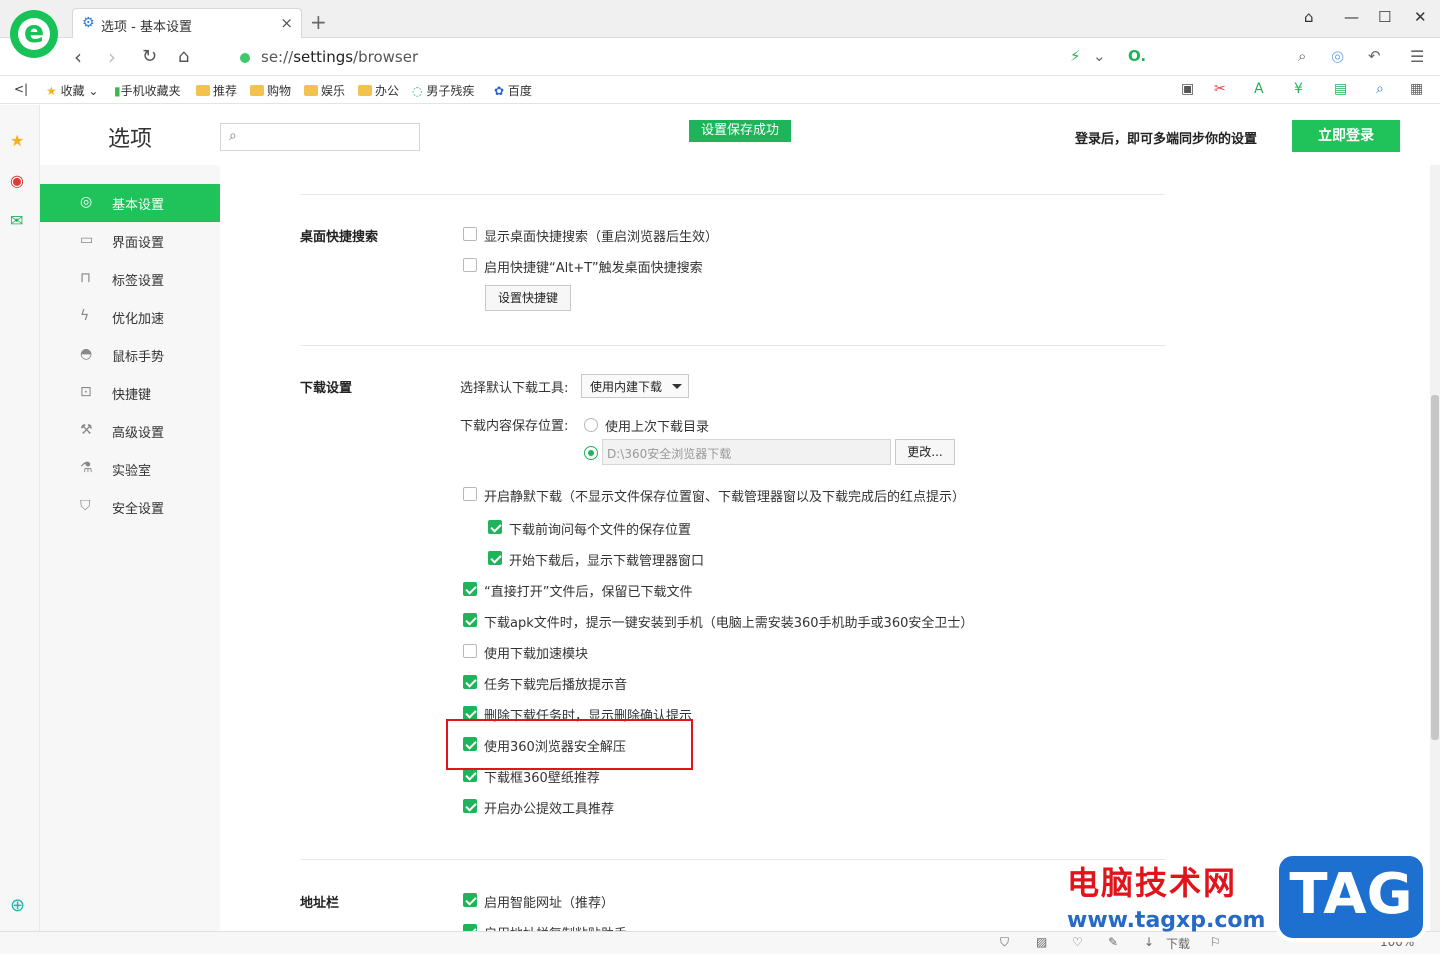 The image size is (1440, 954). Describe the element at coordinates (130, 355) in the screenshot. I see `sidebar-item-mouse: ◓ 鼠标手势` at that location.